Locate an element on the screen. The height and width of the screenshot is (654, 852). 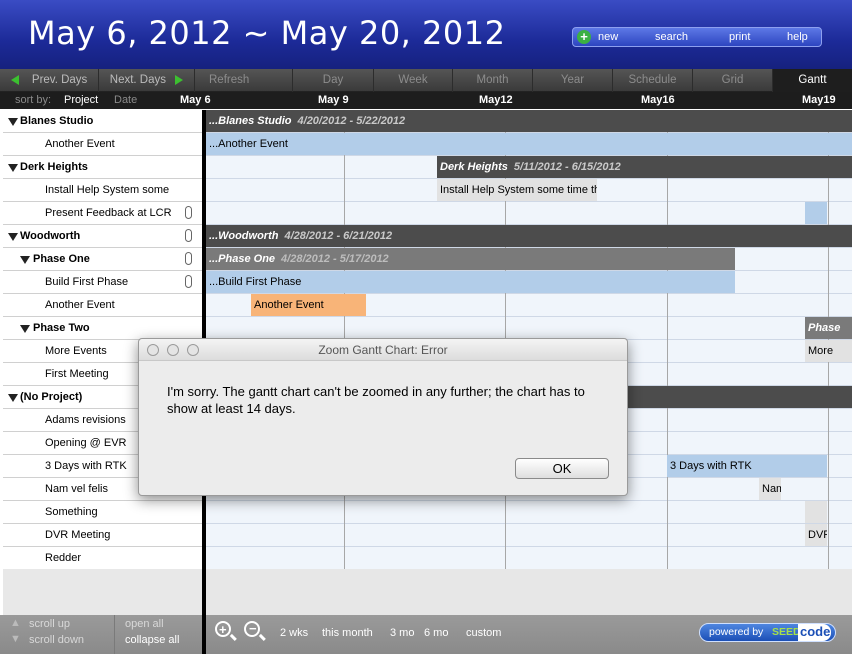
row-label: Blanes Studio is located at coordinates (57, 121).